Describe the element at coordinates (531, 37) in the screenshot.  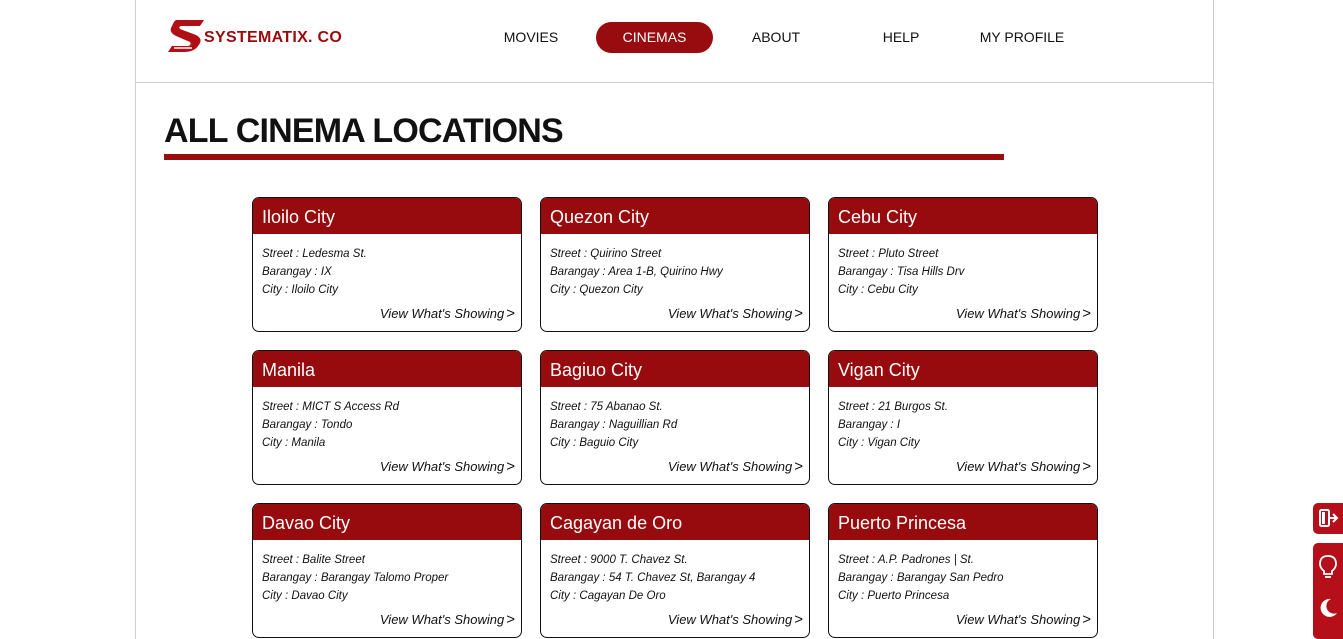
I see `nav-movies: MOVIES` at that location.